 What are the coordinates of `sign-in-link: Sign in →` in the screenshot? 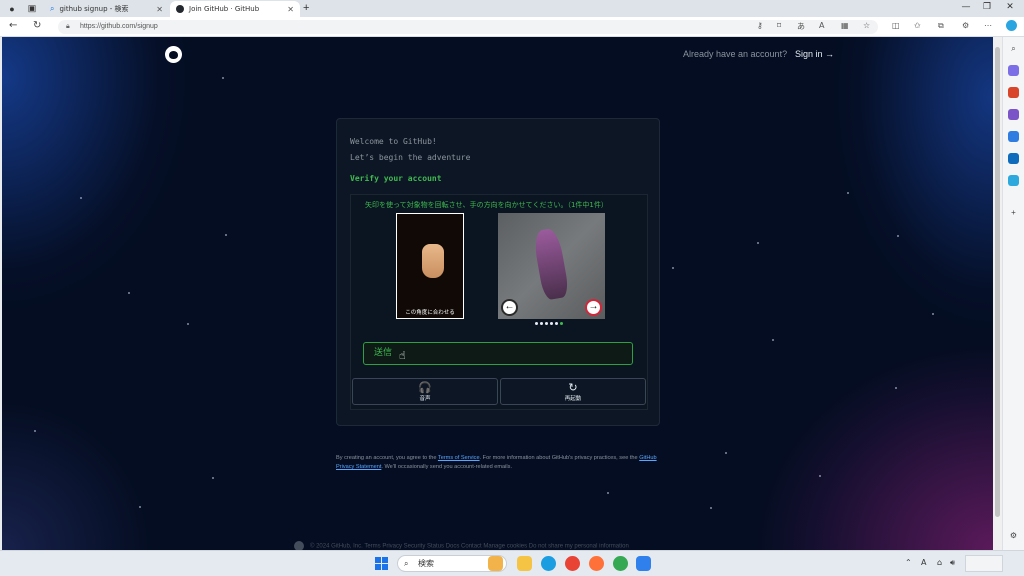 It's located at (814, 54).